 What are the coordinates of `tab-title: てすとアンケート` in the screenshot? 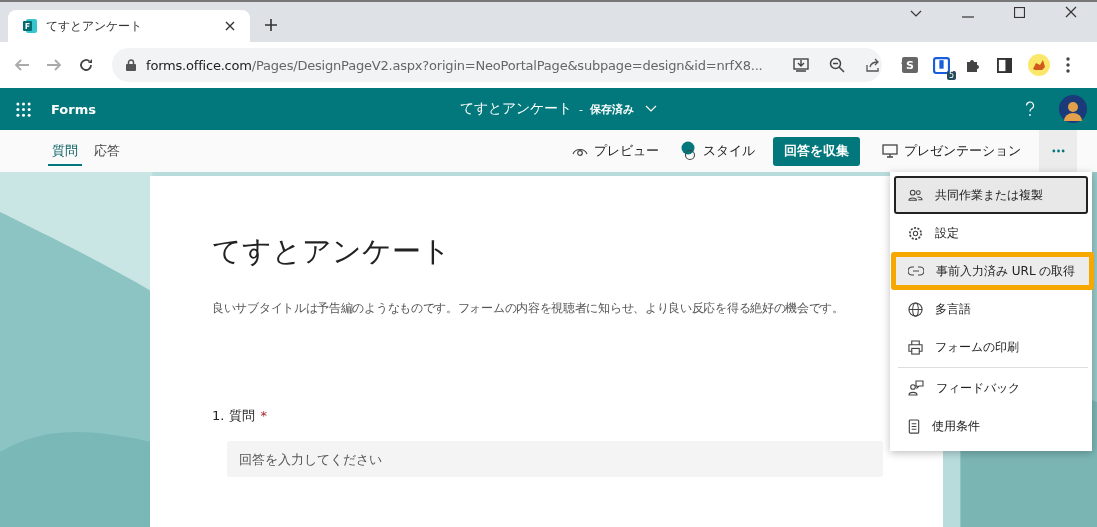 It's located at (94, 26).